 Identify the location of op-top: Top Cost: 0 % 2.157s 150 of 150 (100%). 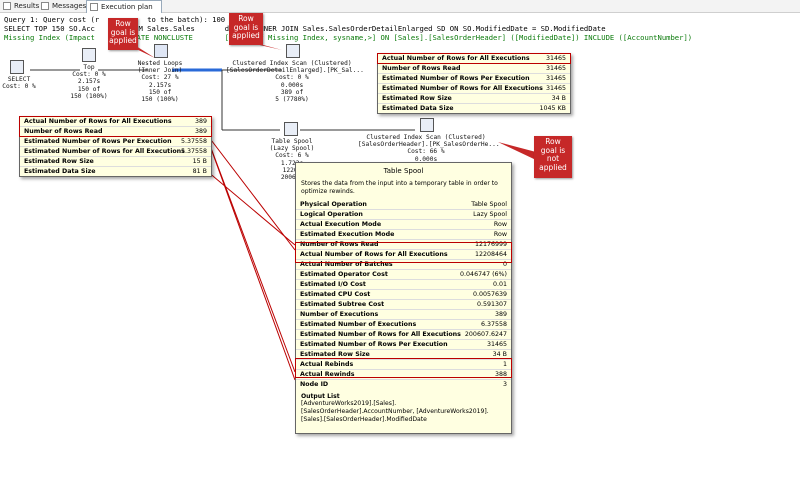
(89, 82).